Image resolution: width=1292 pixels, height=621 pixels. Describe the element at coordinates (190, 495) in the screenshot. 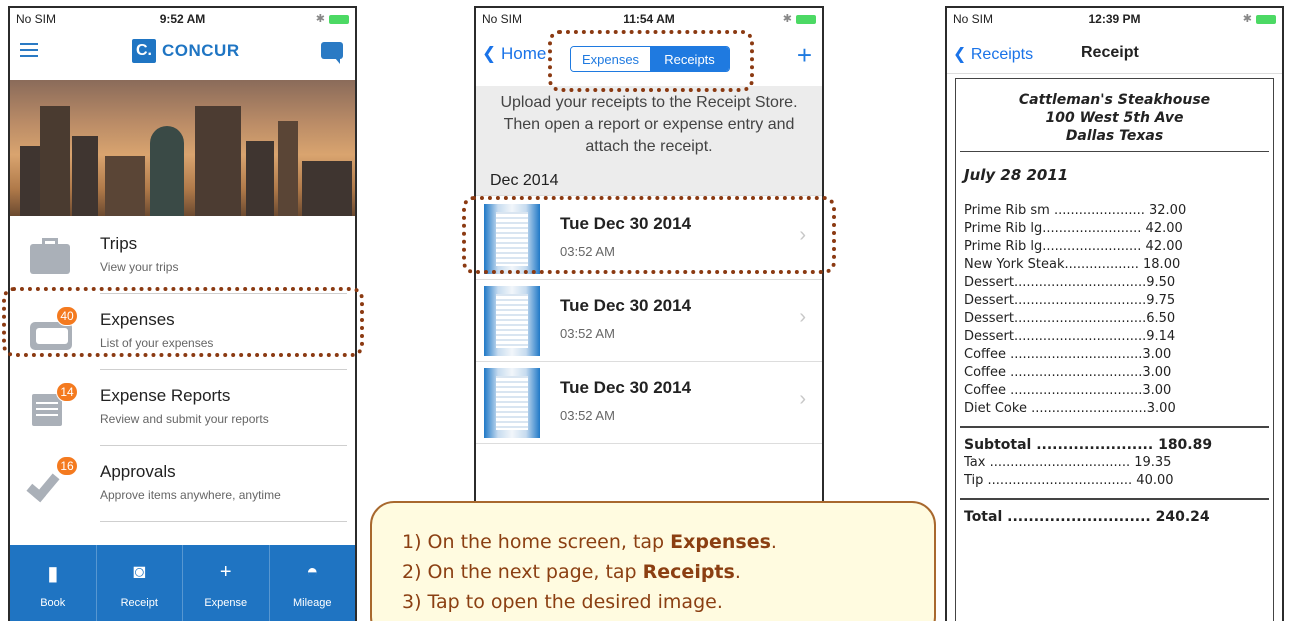

I see `menu-item-subtitle: Approve items anywhere, anytime` at that location.